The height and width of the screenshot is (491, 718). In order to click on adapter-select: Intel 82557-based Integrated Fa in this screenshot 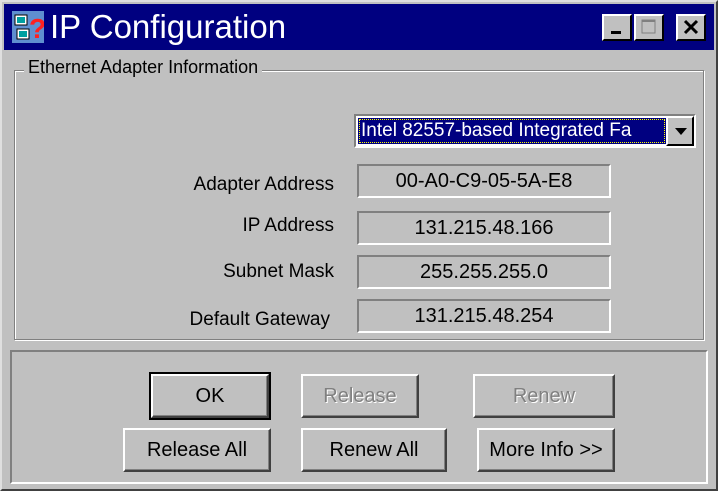, I will do `click(525, 131)`.